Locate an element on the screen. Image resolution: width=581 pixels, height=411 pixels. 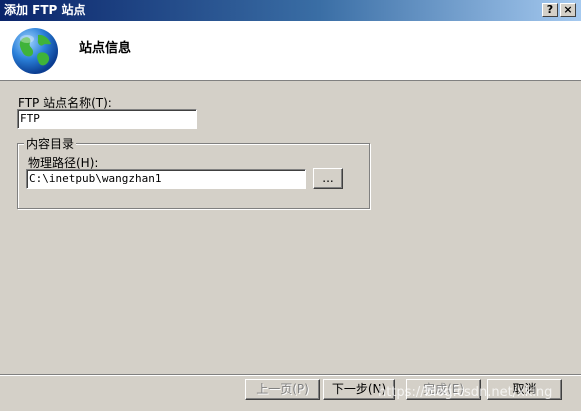
page-title: 站点信息 is located at coordinates (105, 48).